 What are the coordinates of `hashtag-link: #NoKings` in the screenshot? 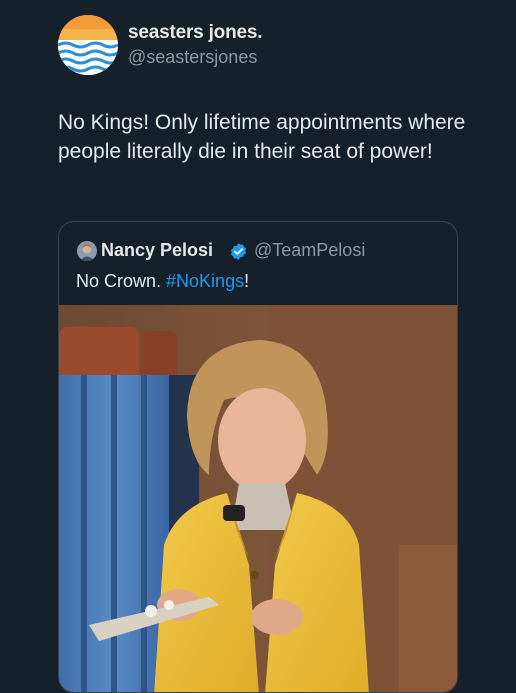 It's located at (205, 281).